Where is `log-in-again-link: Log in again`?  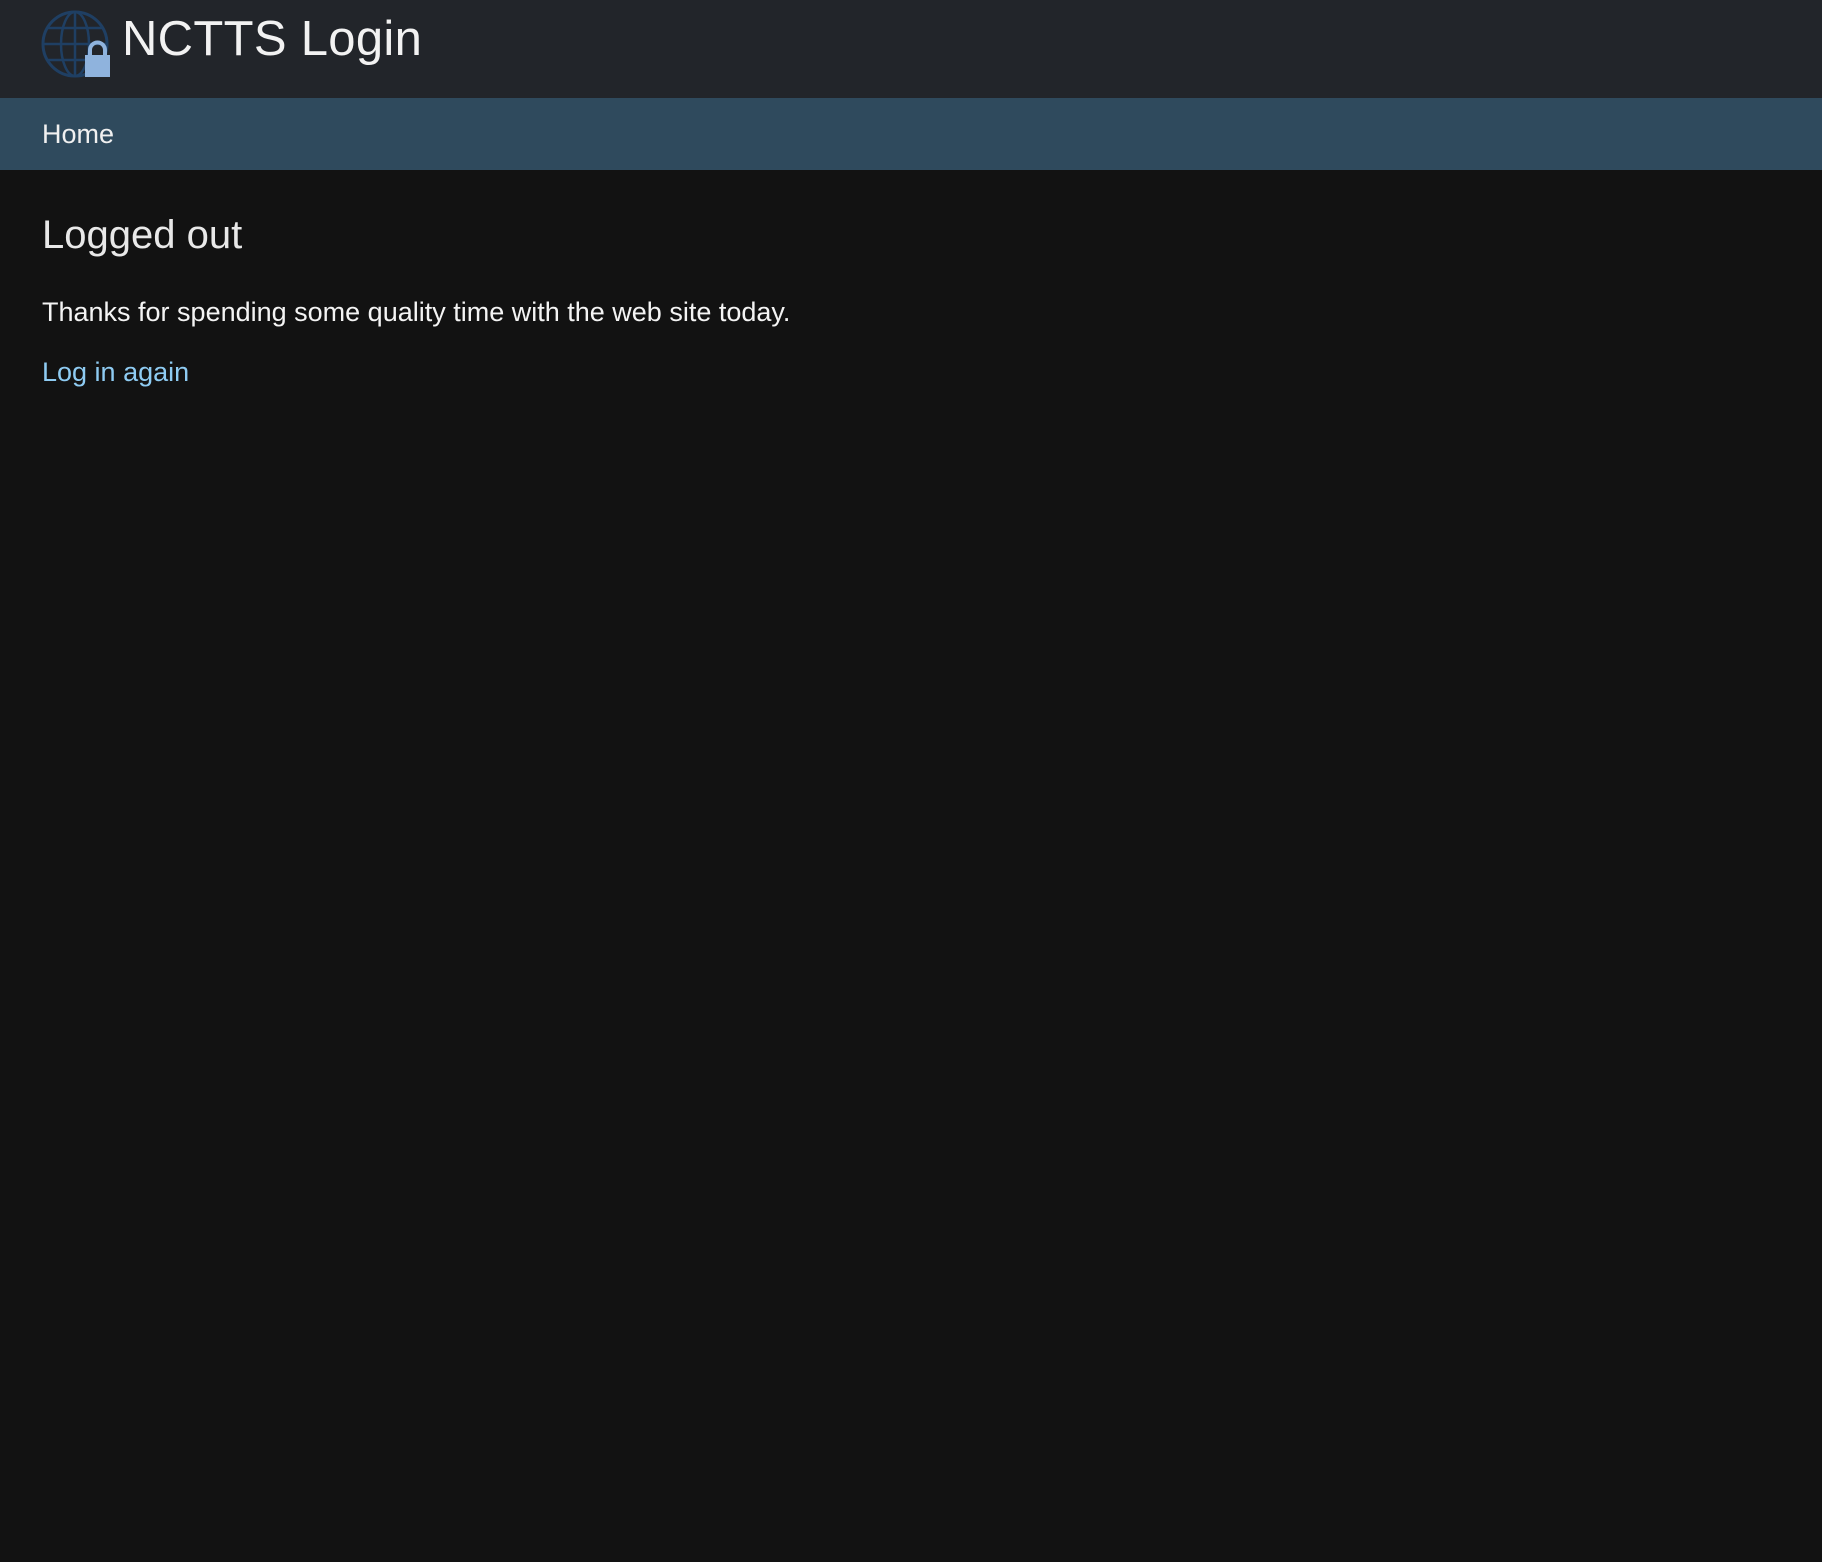 log-in-again-link: Log in again is located at coordinates (115, 372).